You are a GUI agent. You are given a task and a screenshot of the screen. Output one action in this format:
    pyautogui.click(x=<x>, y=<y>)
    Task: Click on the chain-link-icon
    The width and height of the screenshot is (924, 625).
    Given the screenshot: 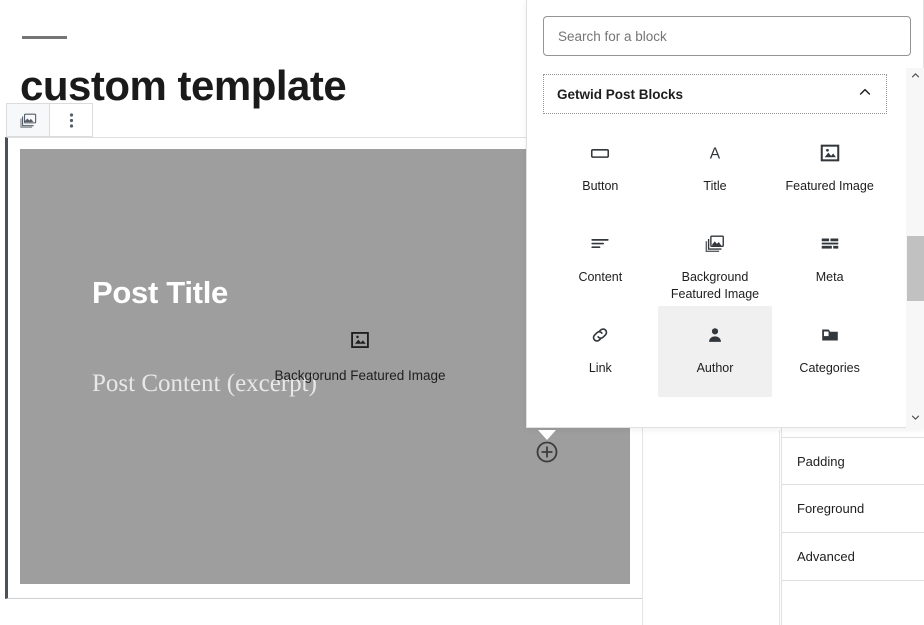 What is the action you would take?
    pyautogui.click(x=600, y=335)
    